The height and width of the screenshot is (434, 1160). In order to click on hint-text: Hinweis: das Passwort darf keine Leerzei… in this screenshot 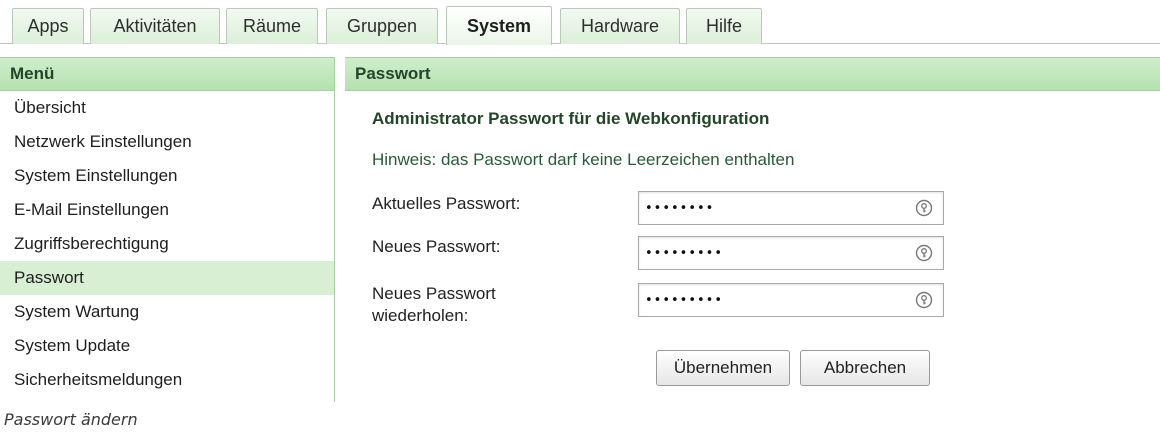, I will do `click(583, 159)`.